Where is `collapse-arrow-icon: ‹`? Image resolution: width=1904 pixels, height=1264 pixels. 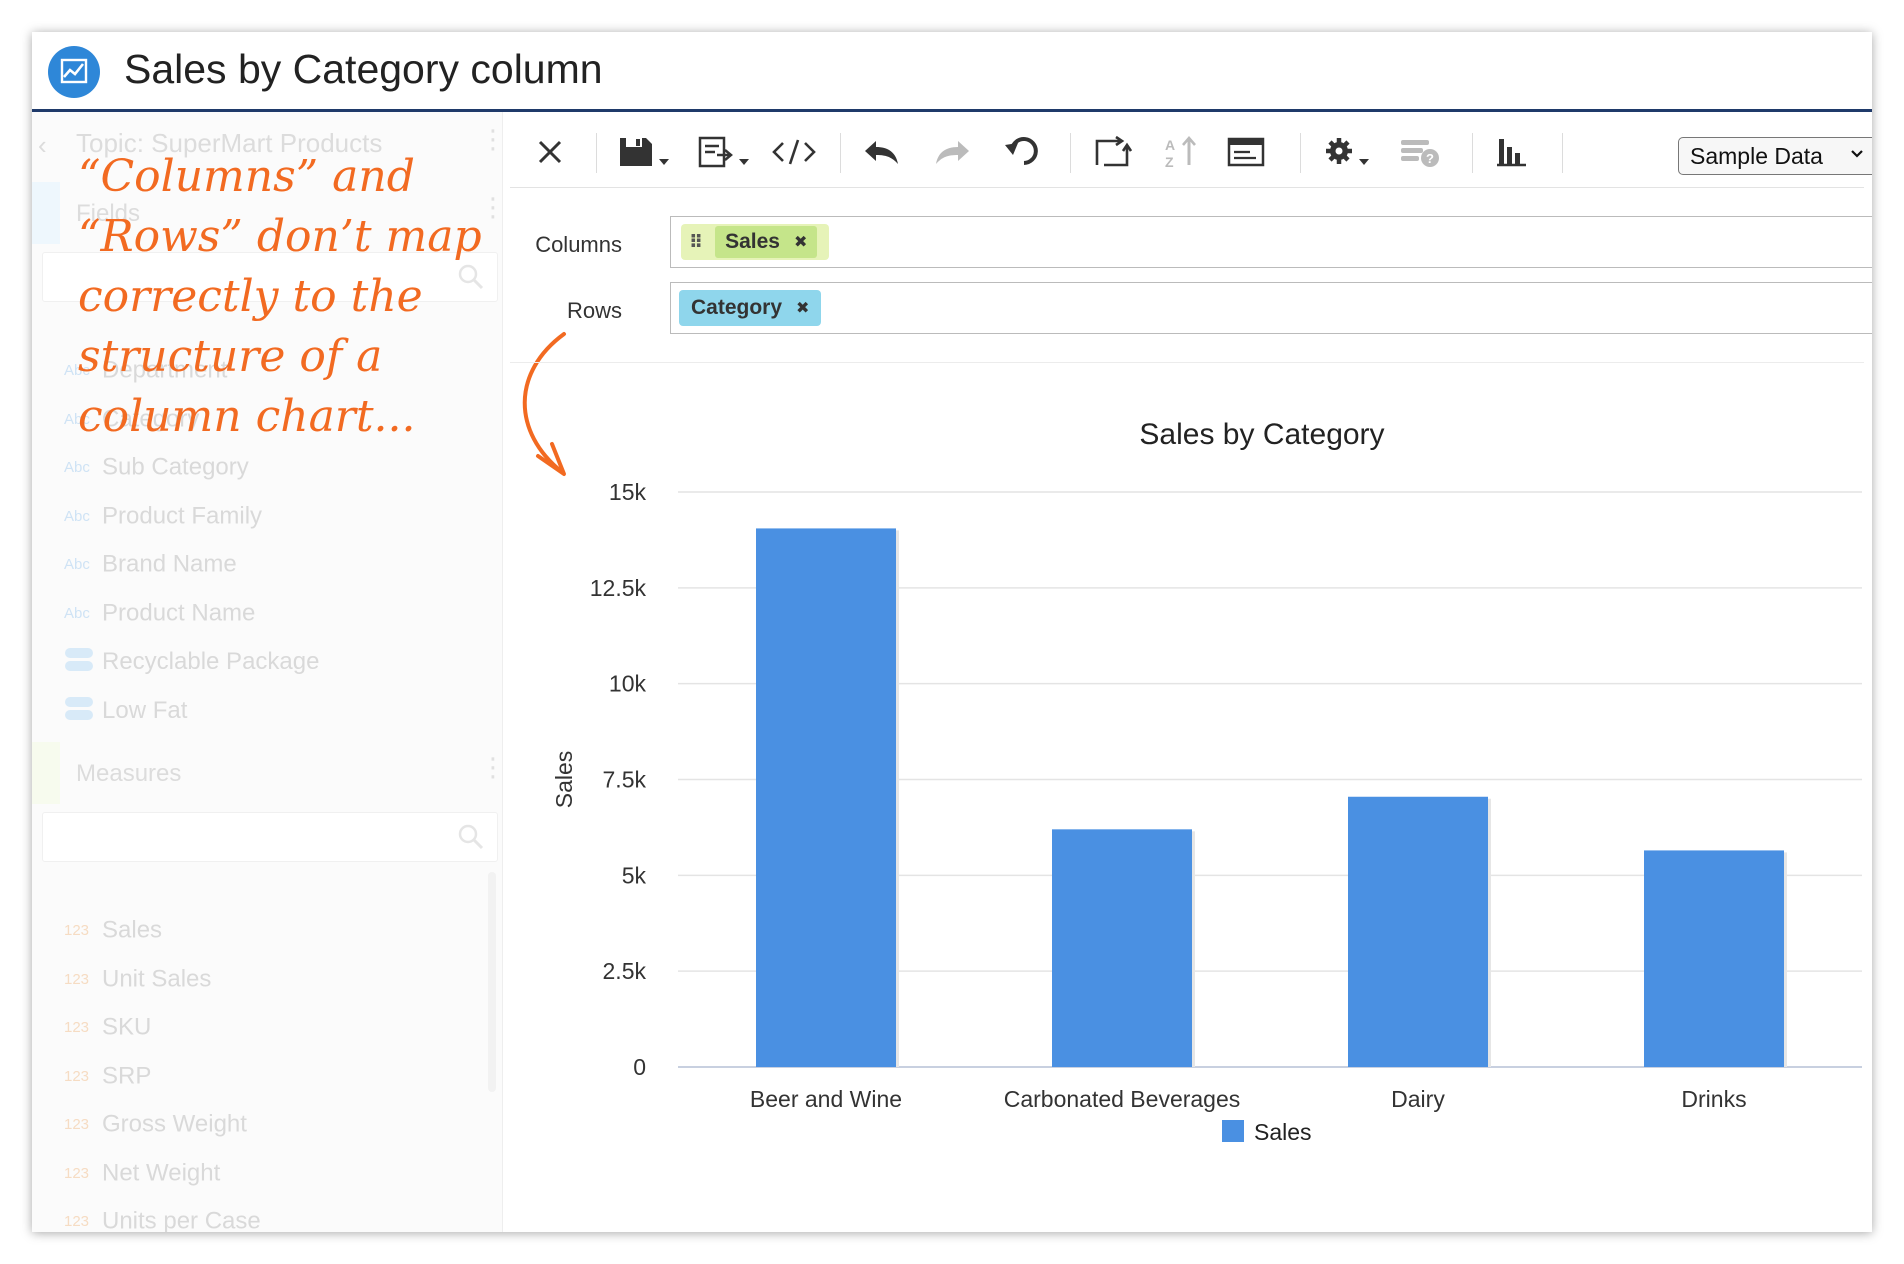 collapse-arrow-icon: ‹ is located at coordinates (42, 145).